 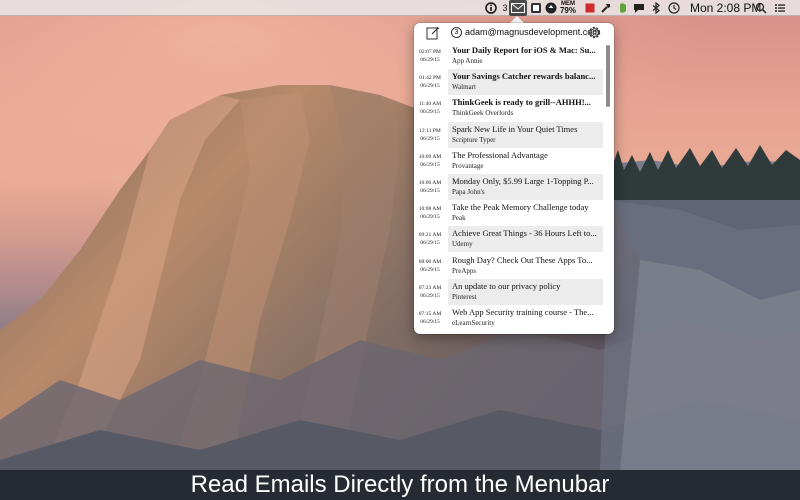 I want to click on scrollbar, so click(x=608, y=76).